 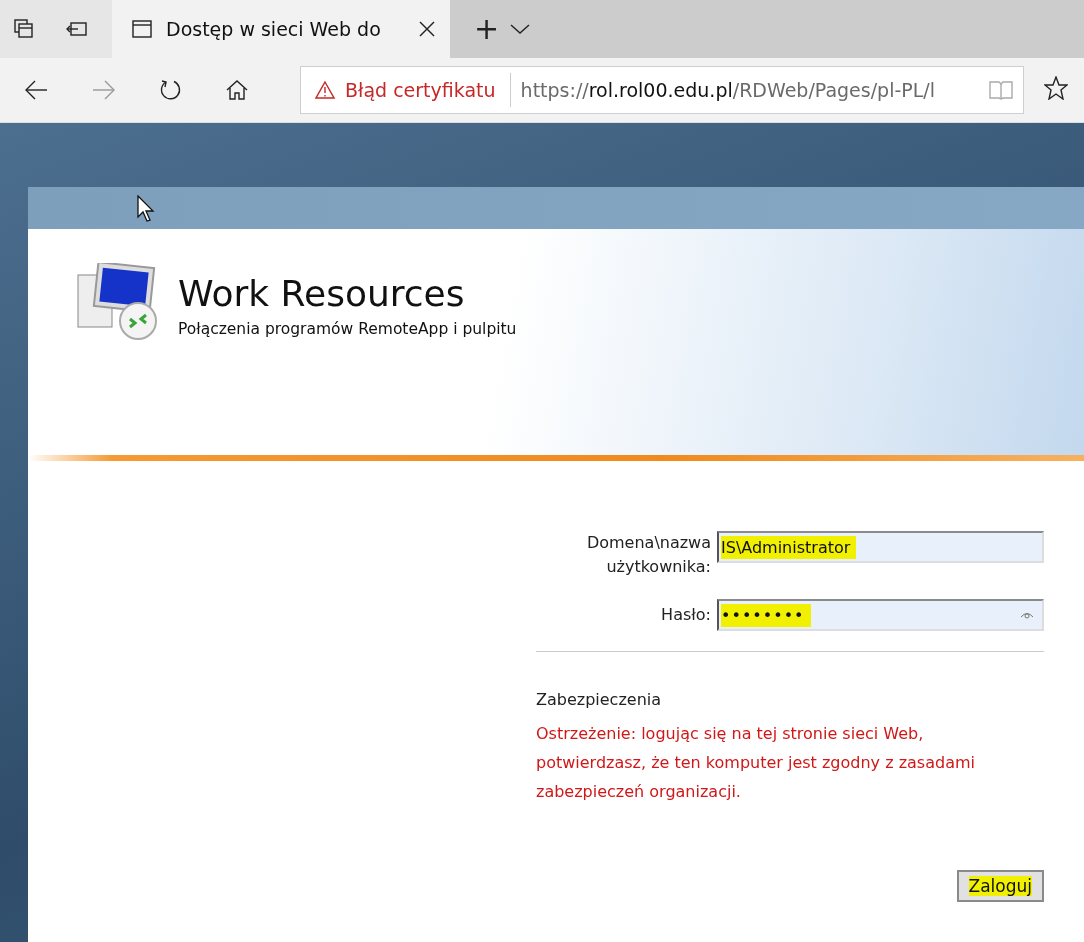 I want to click on page-icon, so click(x=142, y=29).